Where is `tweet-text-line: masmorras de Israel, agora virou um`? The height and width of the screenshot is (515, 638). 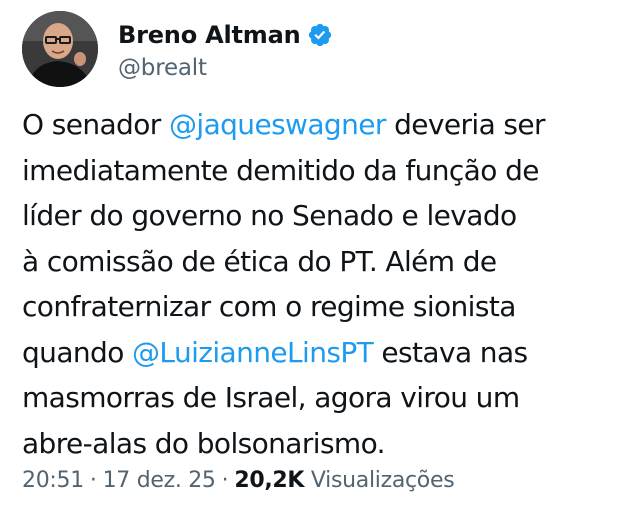 tweet-text-line: masmorras de Israel, agora virou um is located at coordinates (328, 398).